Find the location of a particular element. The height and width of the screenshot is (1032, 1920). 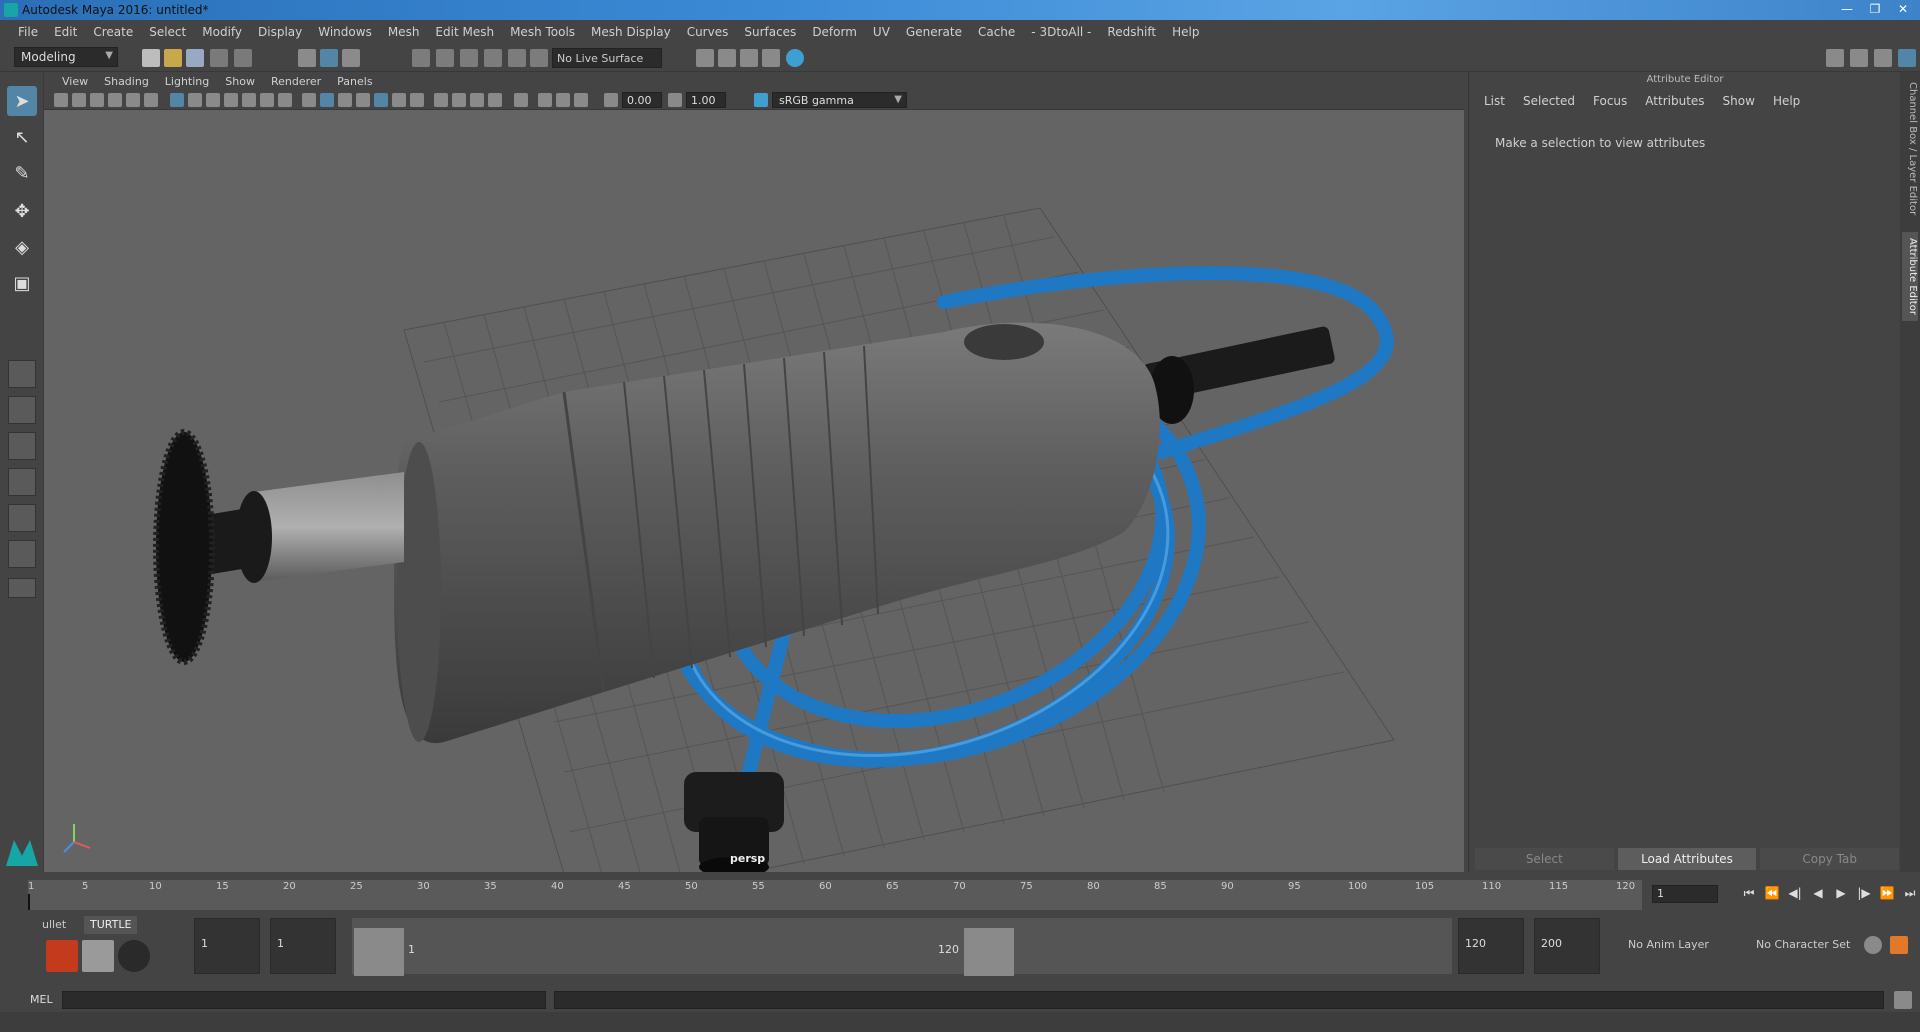

motion-blur-icon is located at coordinates (477, 100).